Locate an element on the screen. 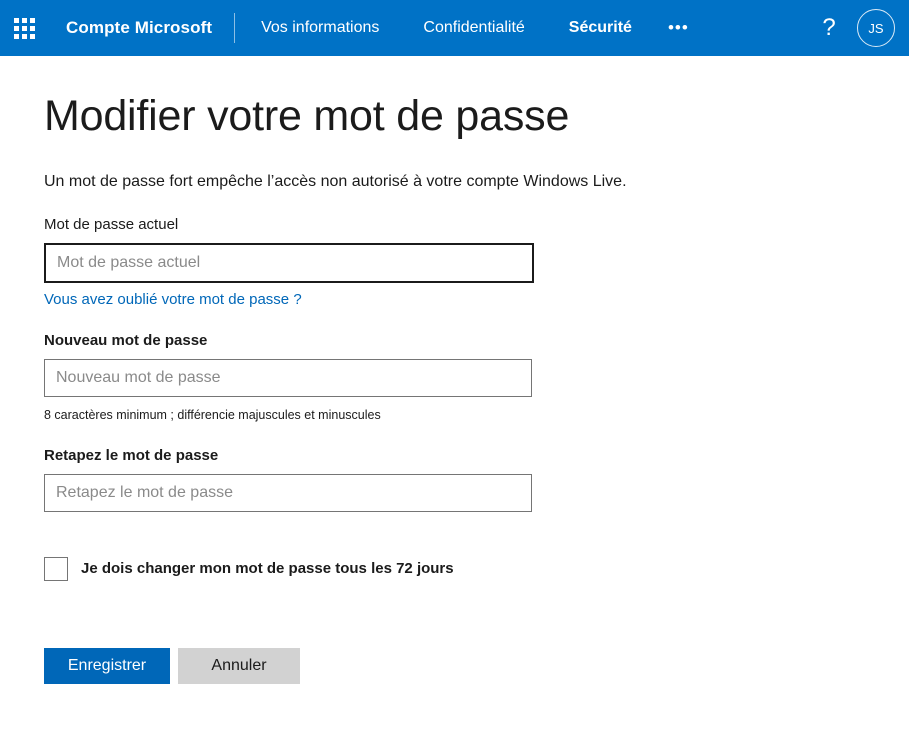 This screenshot has width=909, height=743. retype-password-label: Retapez le mot de passe is located at coordinates (131, 455).